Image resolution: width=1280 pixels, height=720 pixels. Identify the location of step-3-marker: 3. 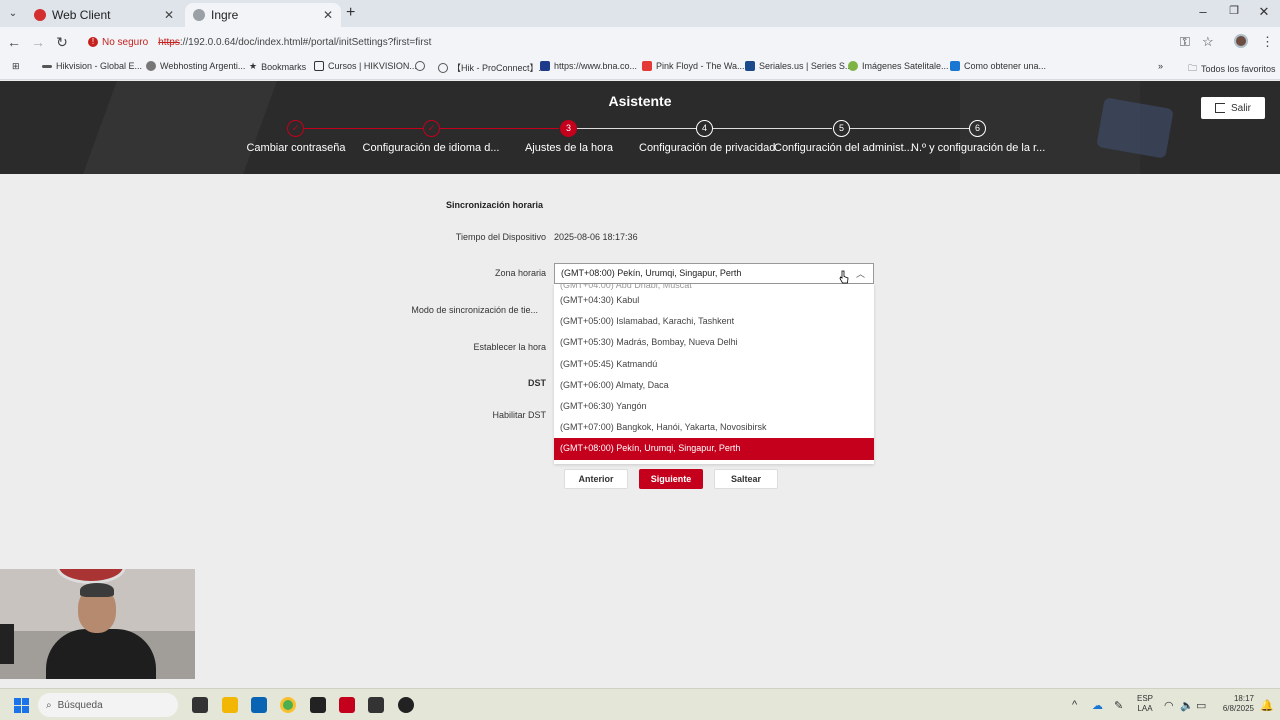
(568, 128).